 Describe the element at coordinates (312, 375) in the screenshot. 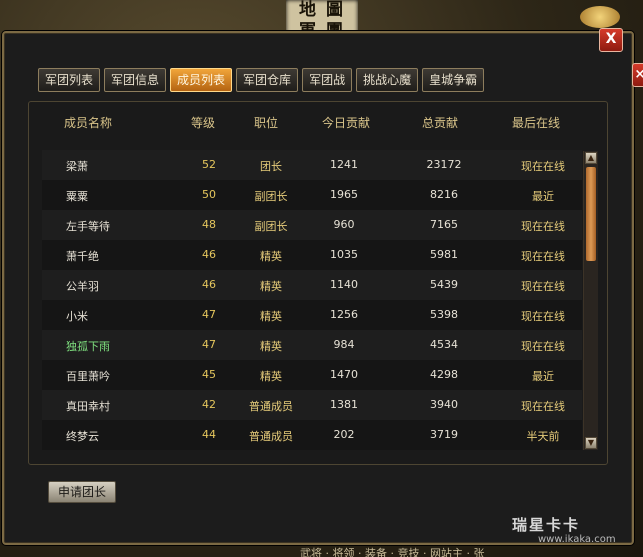

I see `member-row: 百里萧吟 45 精英 1470 4298 最近` at that location.